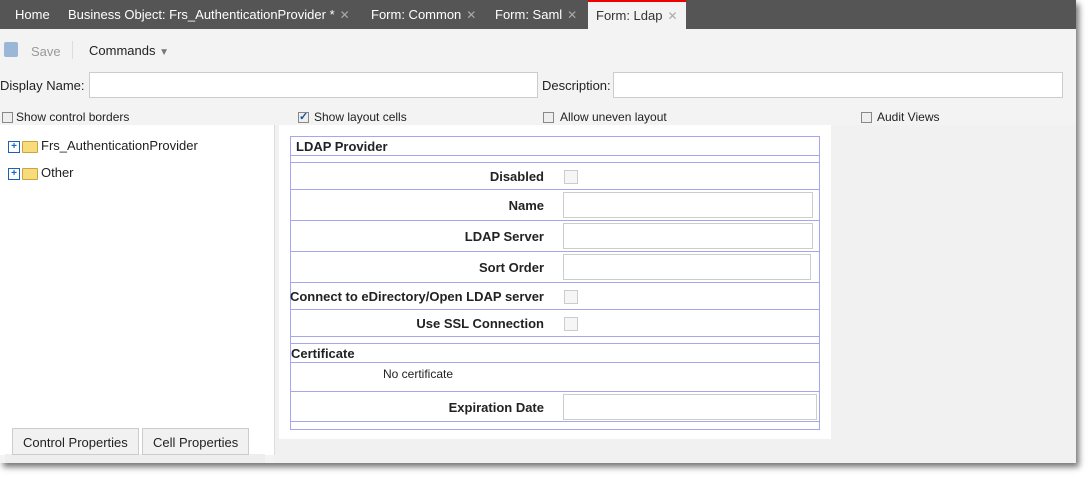 The height and width of the screenshot is (478, 1091). Describe the element at coordinates (72, 50) in the screenshot. I see `toolbar-divider` at that location.